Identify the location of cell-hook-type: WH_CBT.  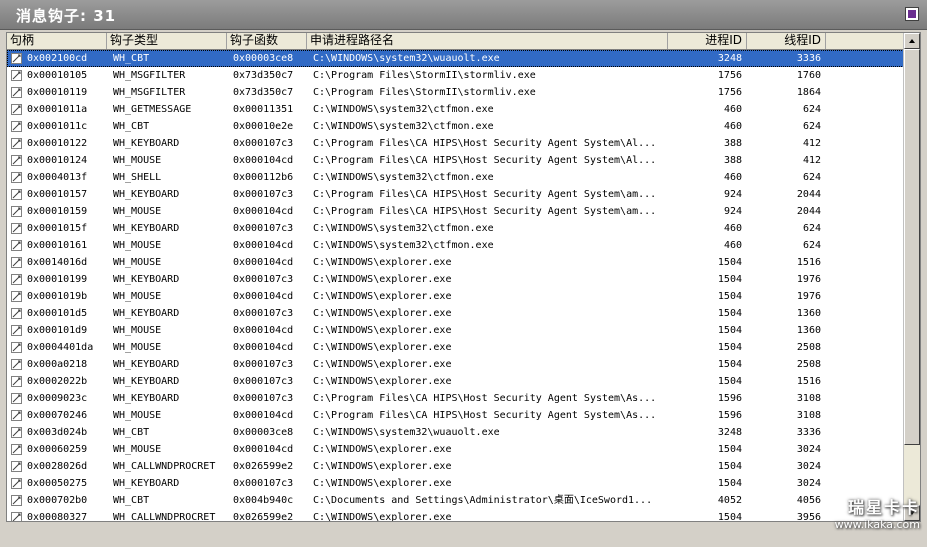
(131, 432).